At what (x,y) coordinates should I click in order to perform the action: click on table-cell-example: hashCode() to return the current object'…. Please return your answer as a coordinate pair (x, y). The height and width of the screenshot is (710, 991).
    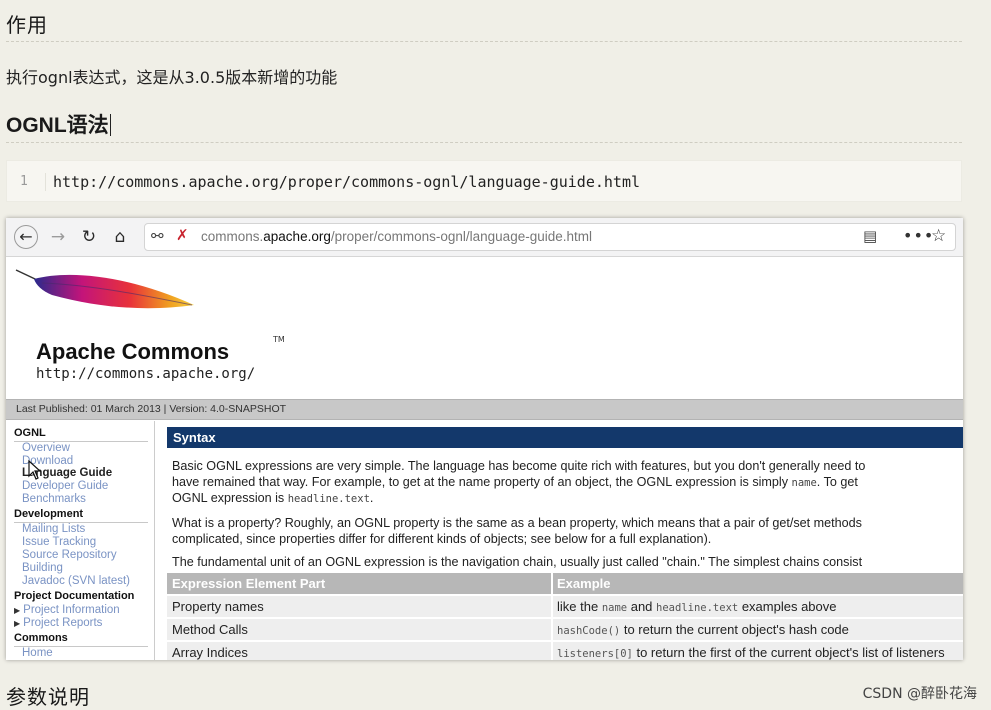
    Looking at the image, I should click on (703, 629).